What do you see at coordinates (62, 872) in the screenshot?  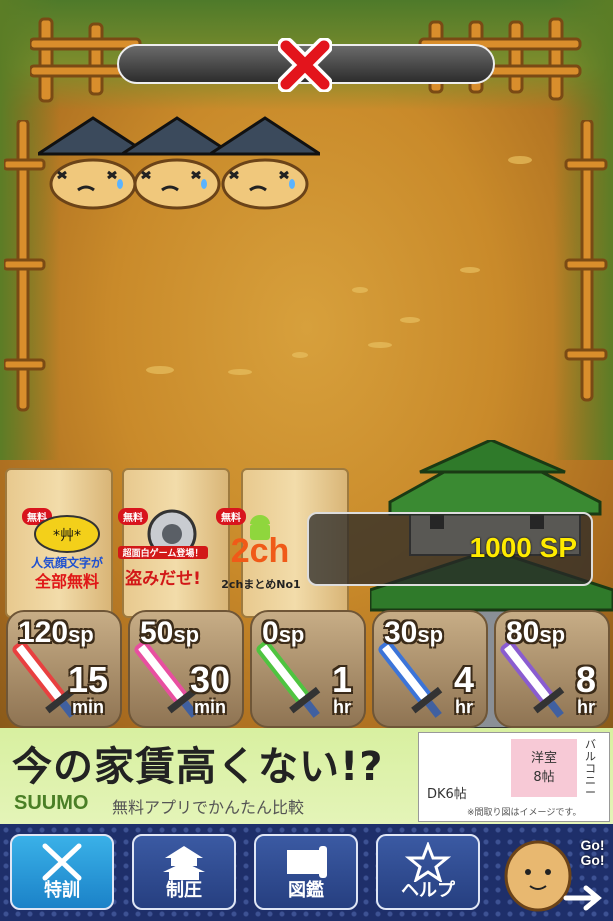 I see `nav-training-button: 特訓` at bounding box center [62, 872].